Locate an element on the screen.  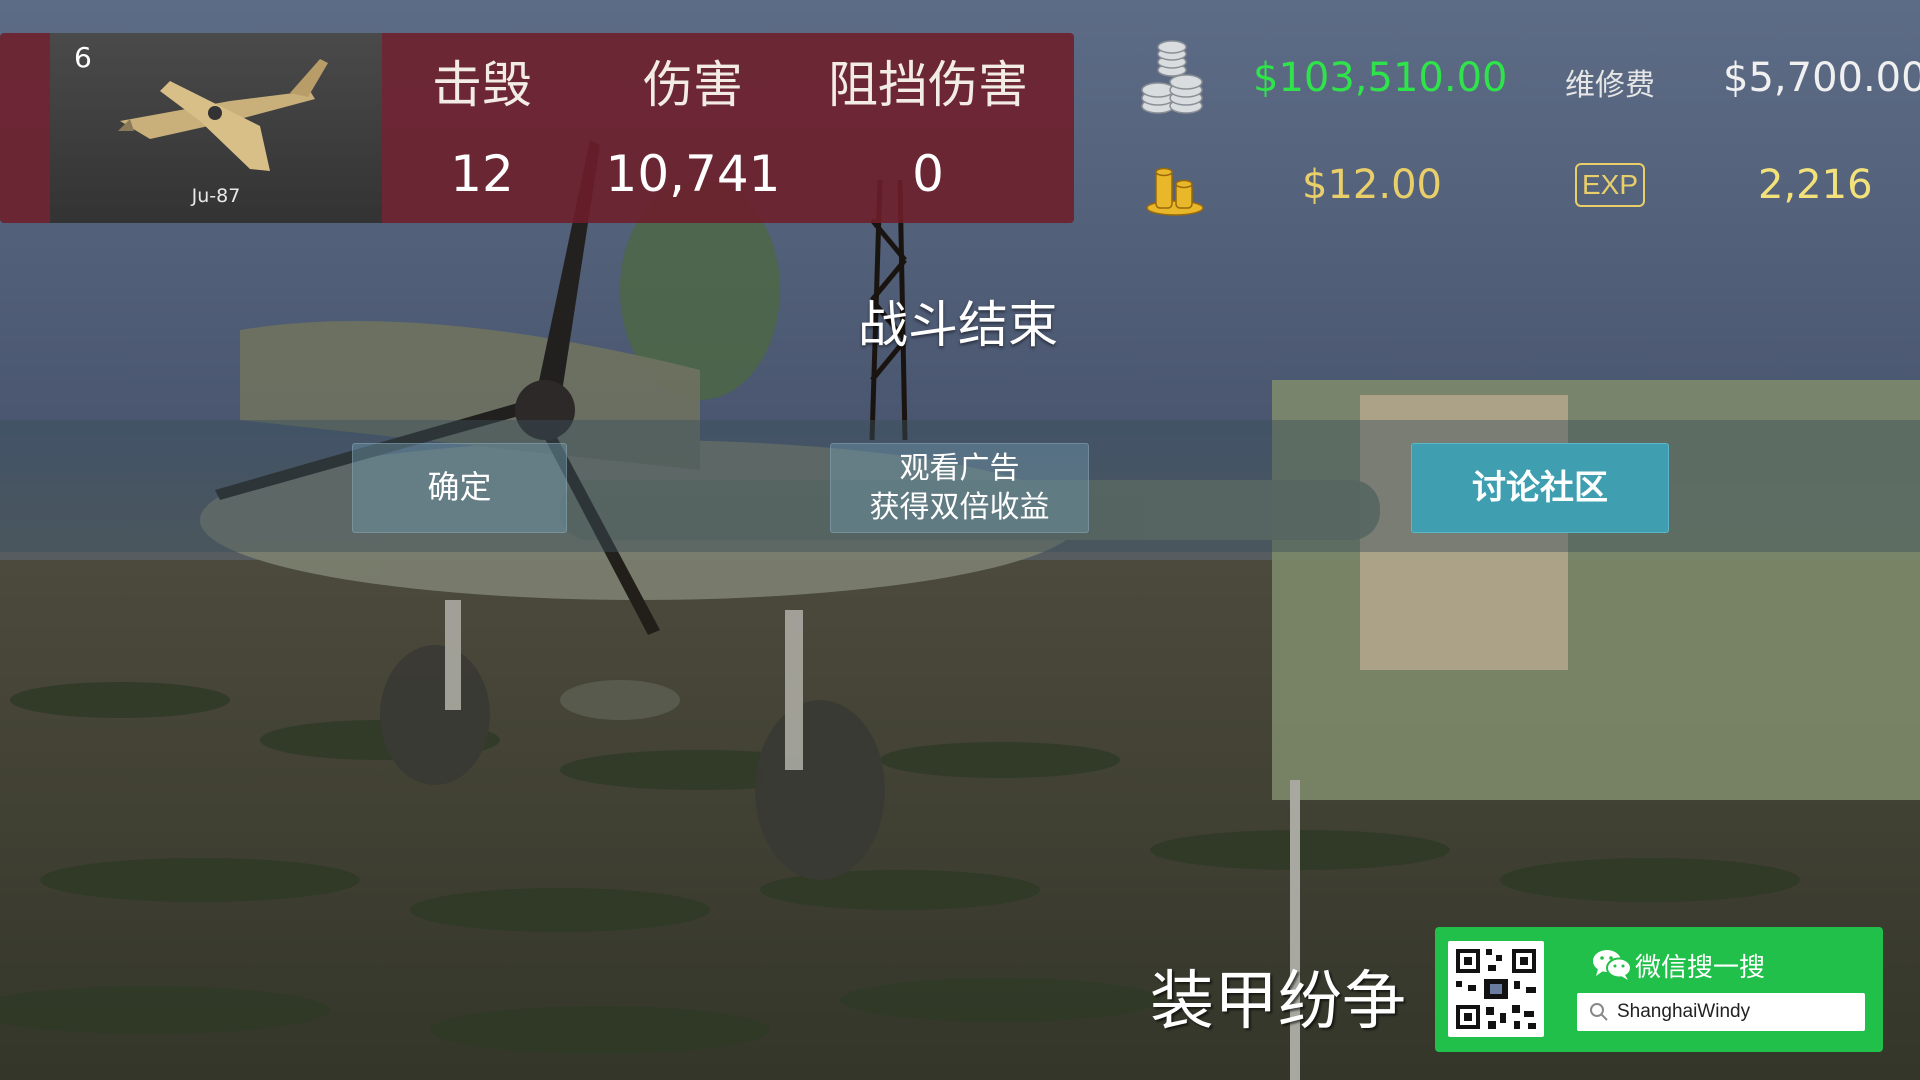
search-icon is located at coordinates (1599, 1012).